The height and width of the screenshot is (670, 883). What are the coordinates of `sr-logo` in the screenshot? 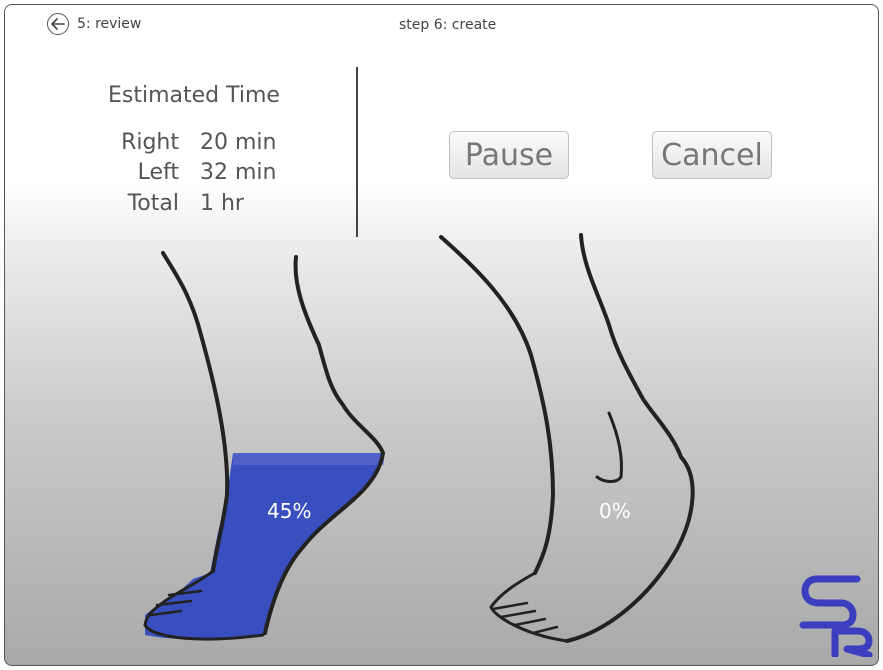 It's located at (836, 616).